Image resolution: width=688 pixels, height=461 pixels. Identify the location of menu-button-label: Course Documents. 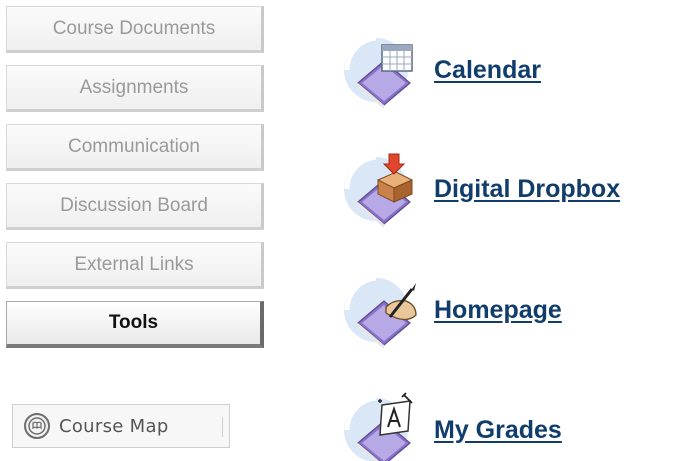
(134, 28).